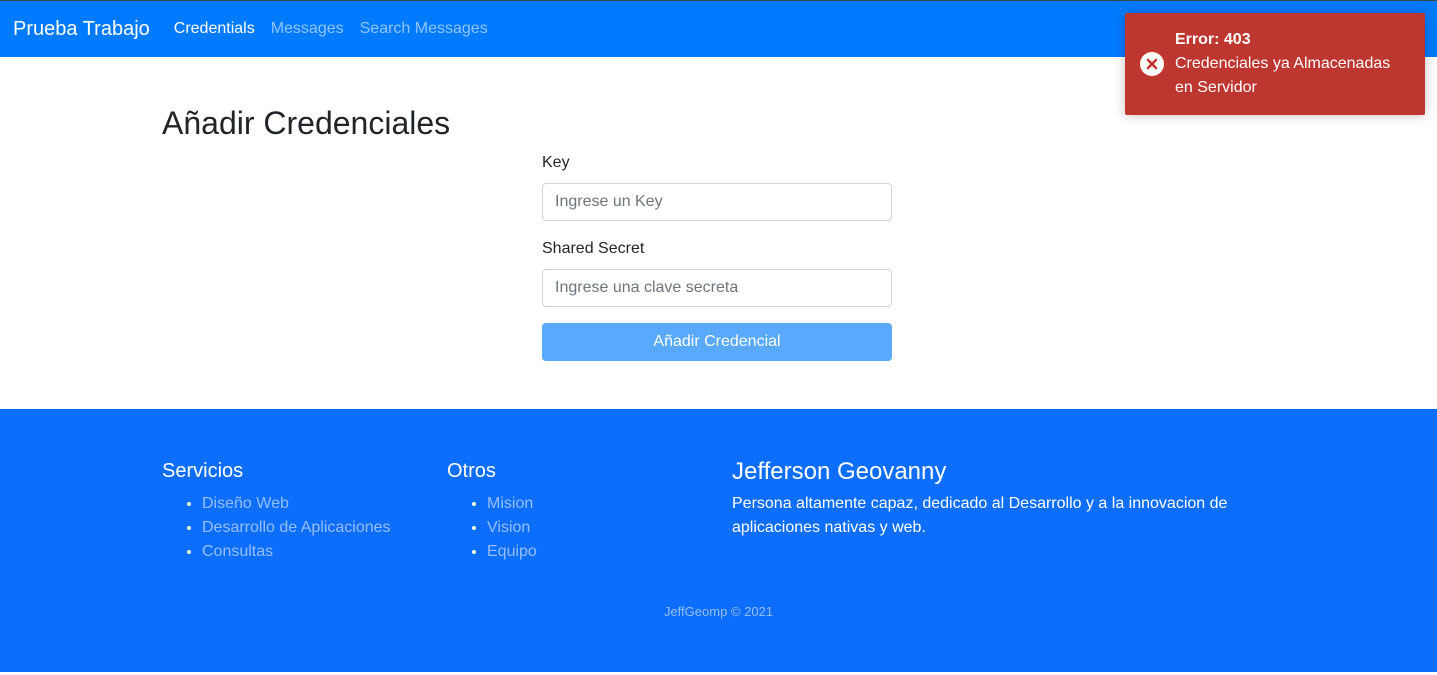 The width and height of the screenshot is (1437, 675). I want to click on key-label: Key, so click(556, 162).